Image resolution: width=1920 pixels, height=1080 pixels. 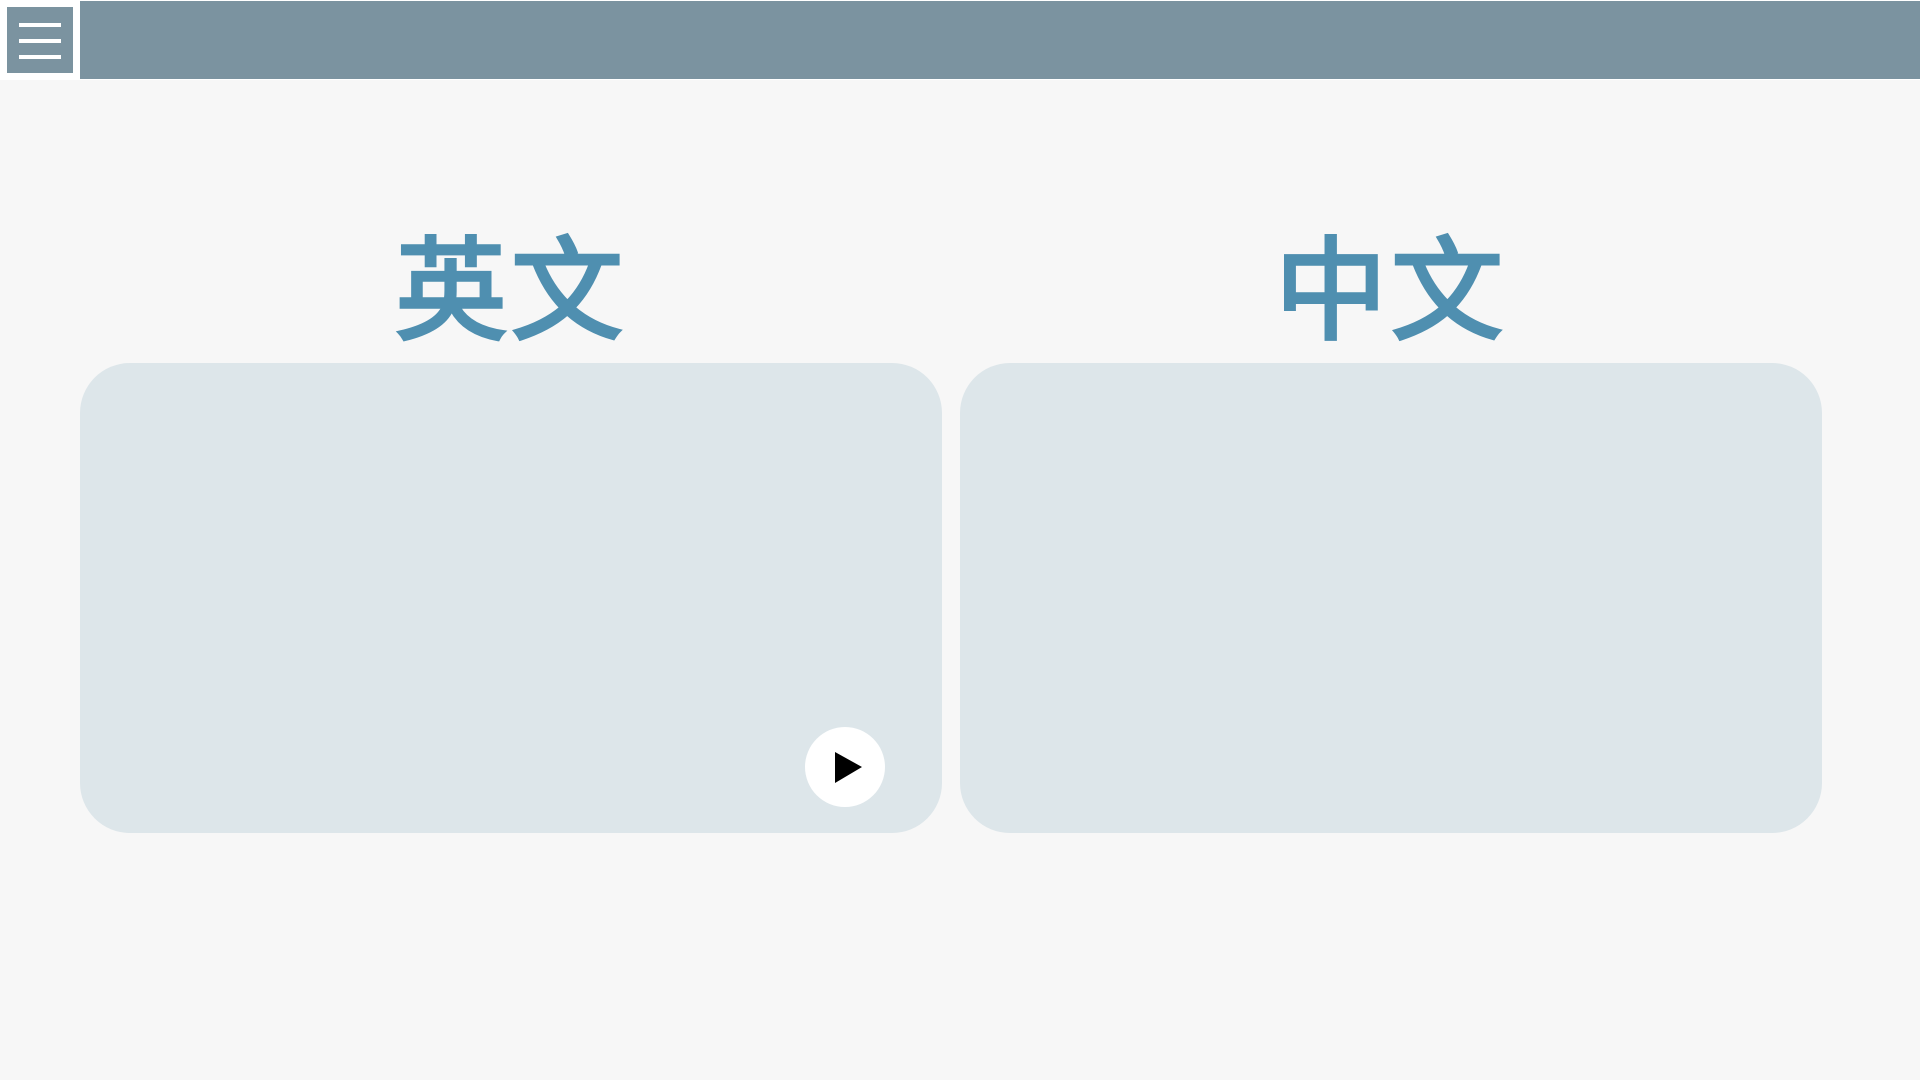 I want to click on menu-button-face, so click(x=40, y=40).